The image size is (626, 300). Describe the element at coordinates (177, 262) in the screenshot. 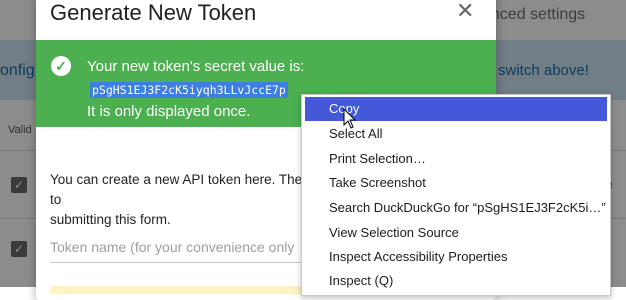

I see `input-underline` at that location.